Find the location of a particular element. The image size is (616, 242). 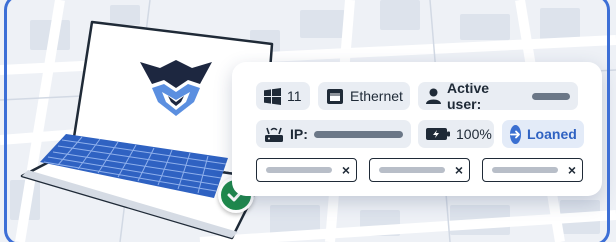

windows-icon is located at coordinates (272, 96).